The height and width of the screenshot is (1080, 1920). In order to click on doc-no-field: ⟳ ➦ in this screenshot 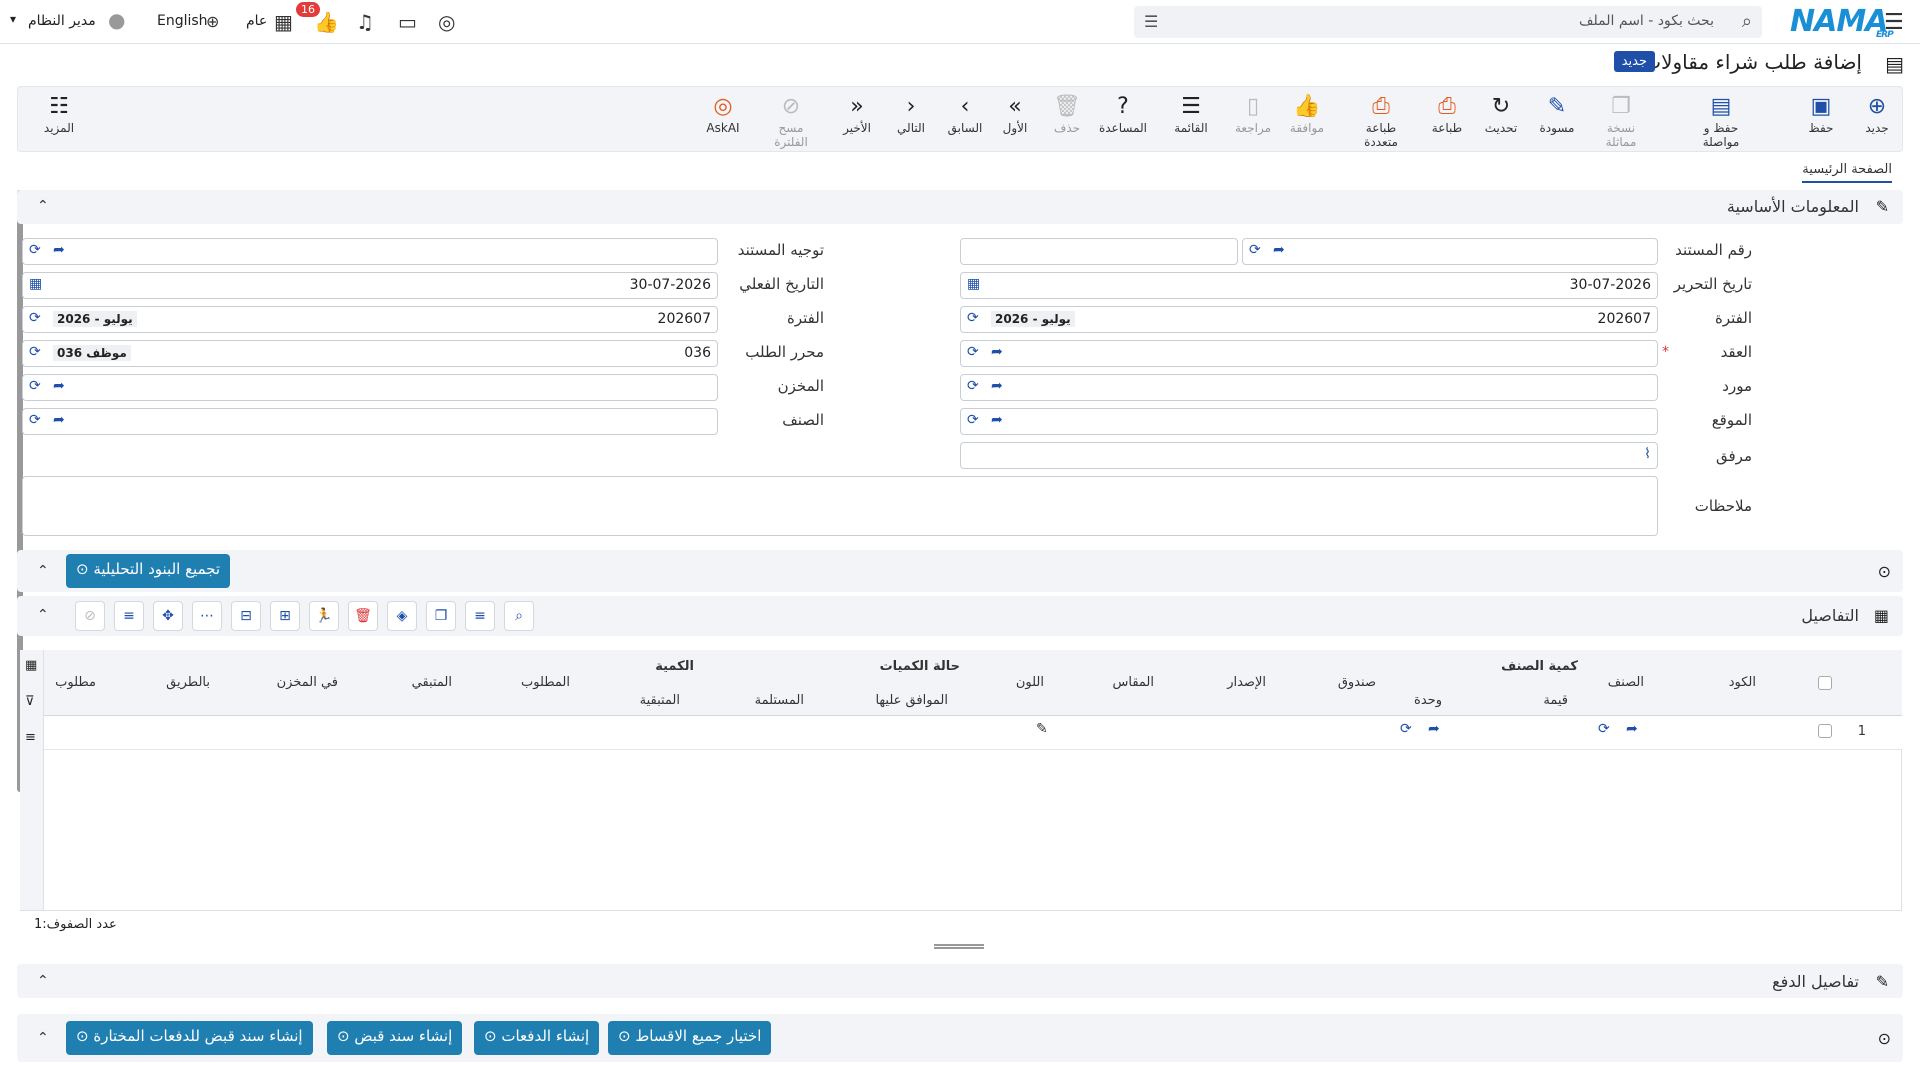, I will do `click(1450, 251)`.